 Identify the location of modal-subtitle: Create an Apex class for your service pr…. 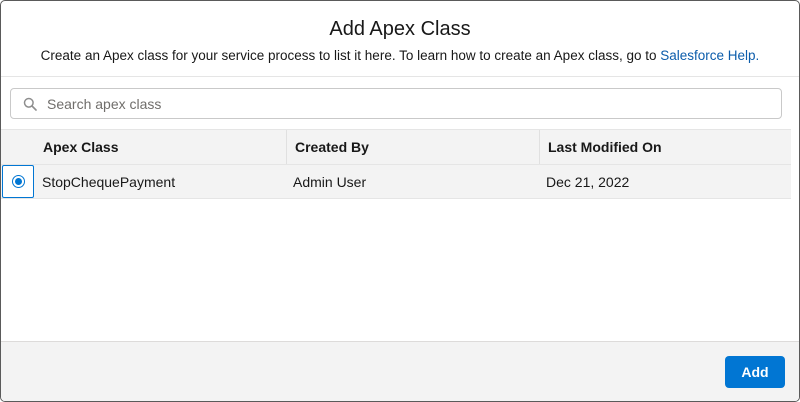
(400, 56).